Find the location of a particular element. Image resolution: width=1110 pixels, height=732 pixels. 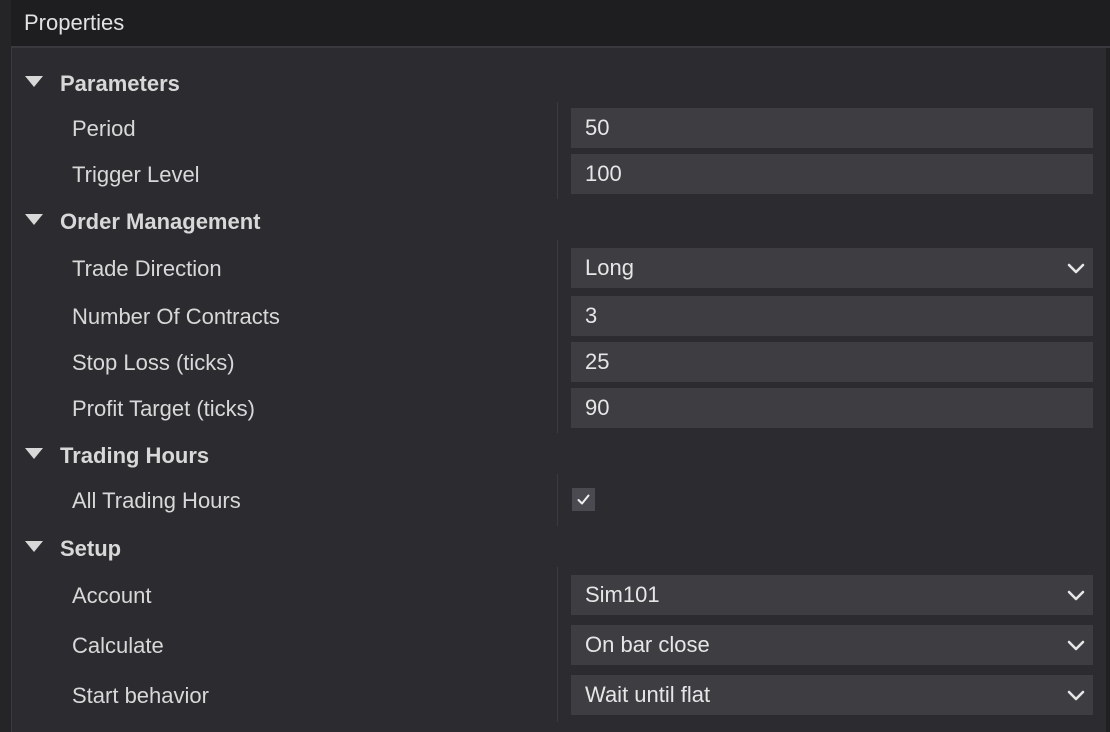

category-parameters: Parameters is located at coordinates (551, 82).